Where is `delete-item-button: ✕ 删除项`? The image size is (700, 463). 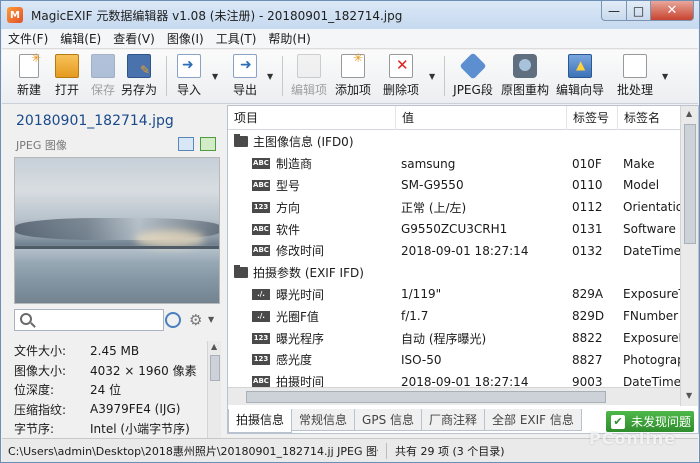 delete-item-button: ✕ 删除项 is located at coordinates (401, 76).